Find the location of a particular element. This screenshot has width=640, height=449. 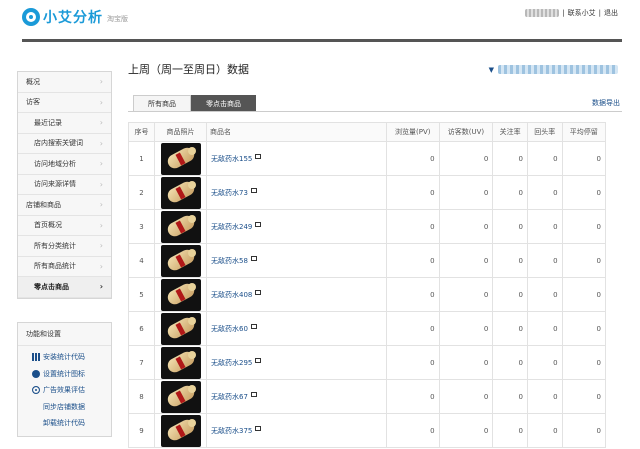

contact-link: 联系小艾 is located at coordinates (582, 13).